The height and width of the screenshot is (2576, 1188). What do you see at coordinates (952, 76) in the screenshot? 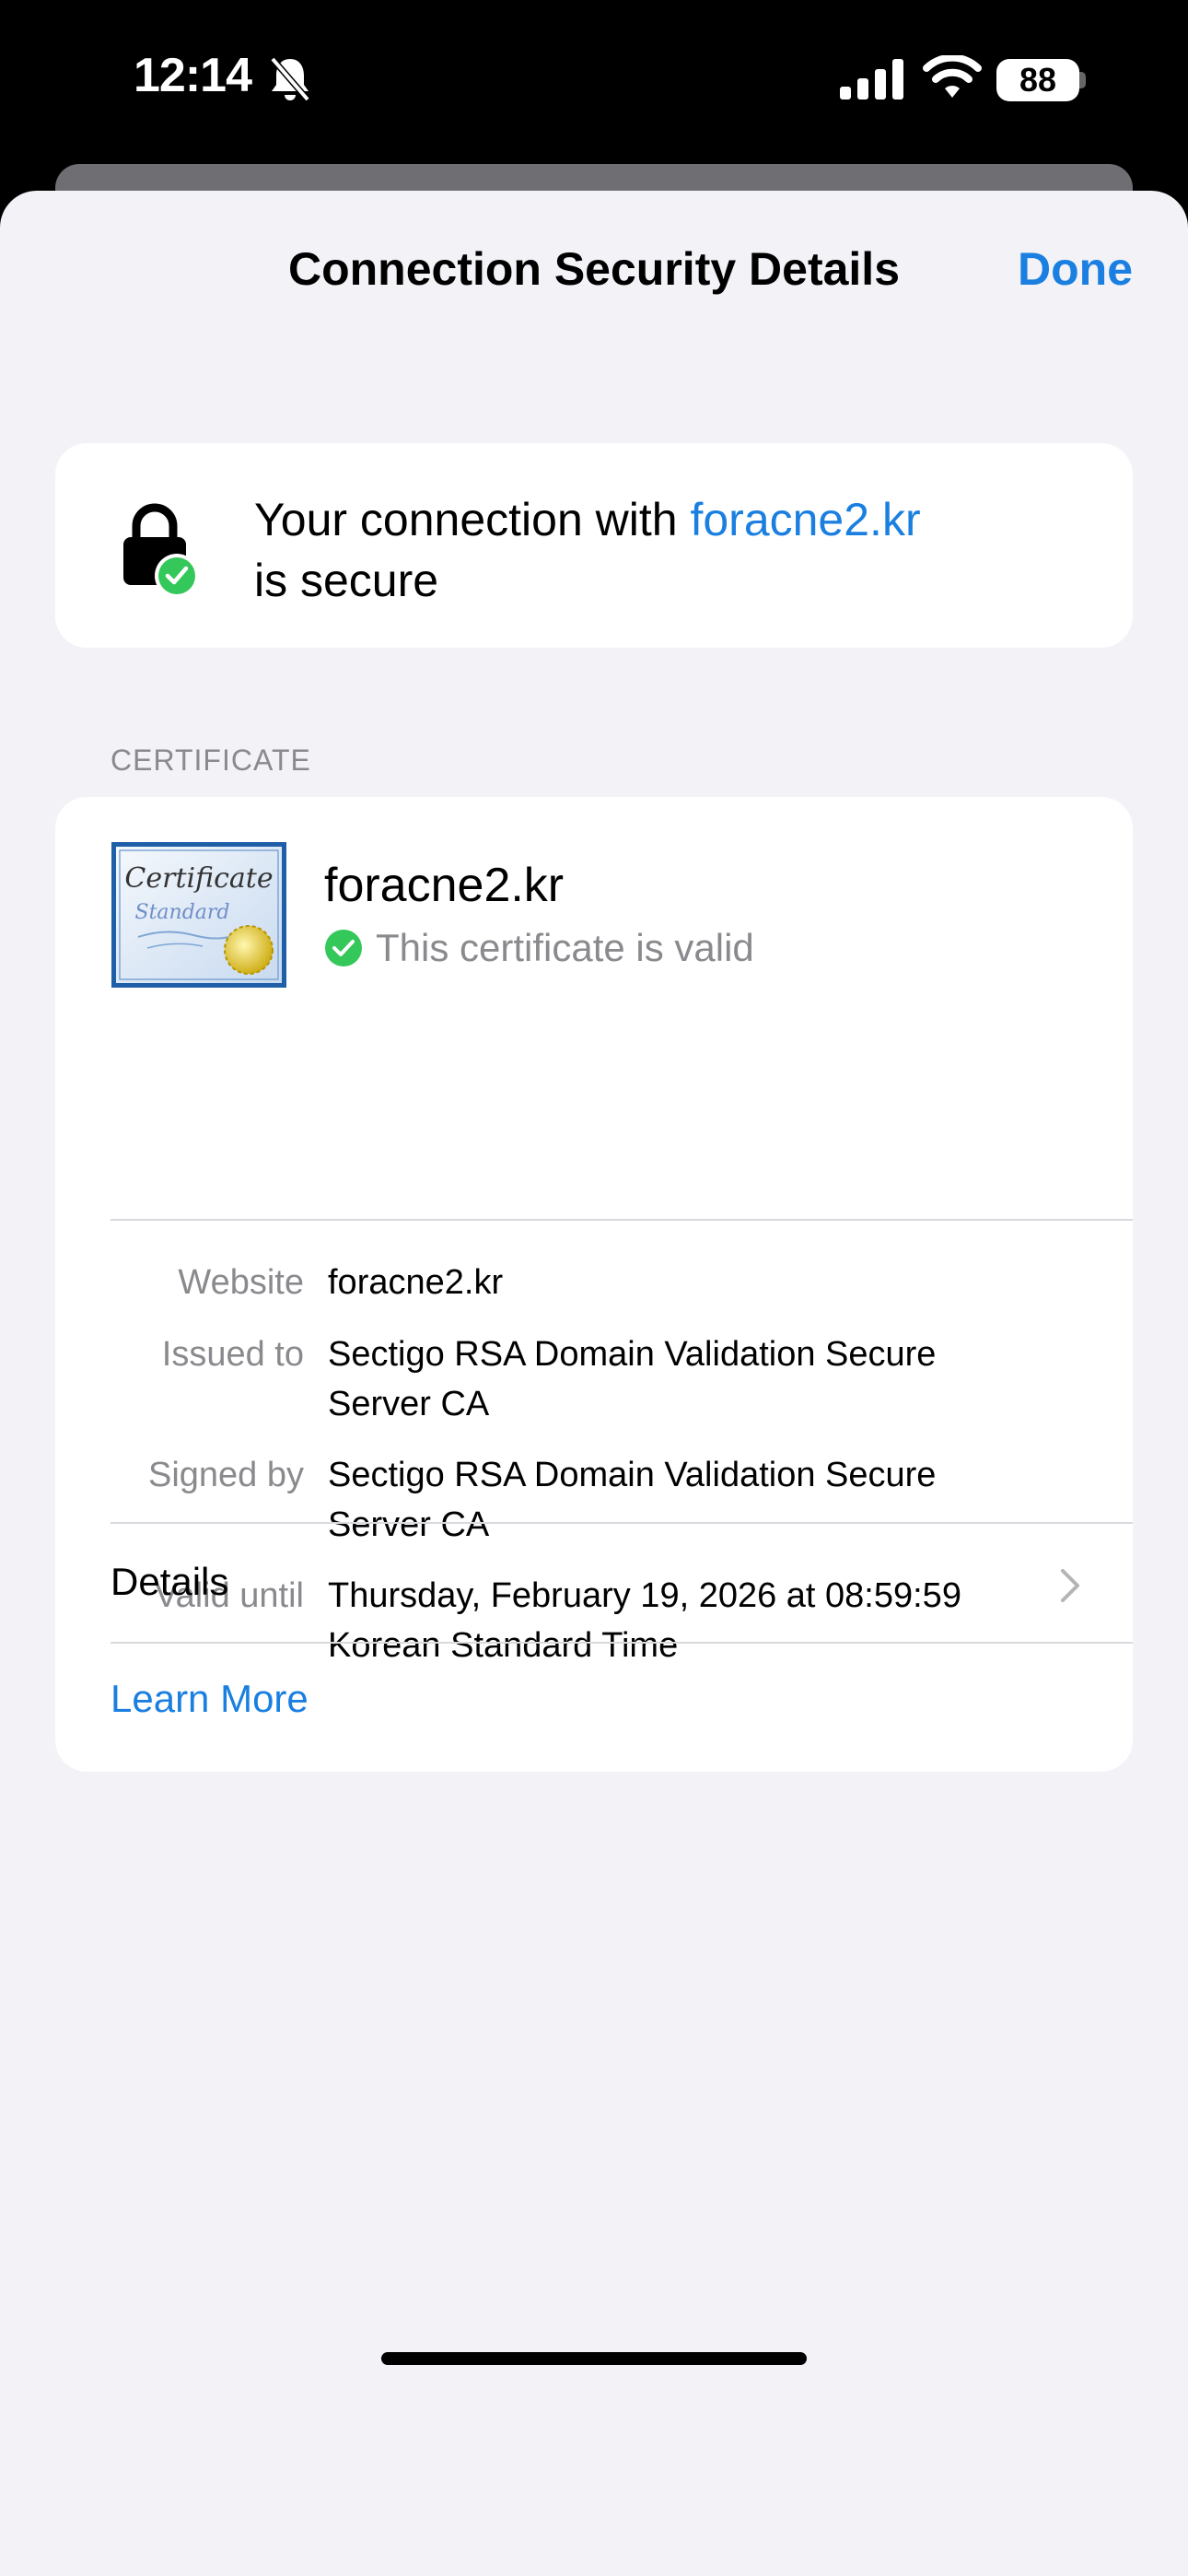
I see `wifi-icon` at bounding box center [952, 76].